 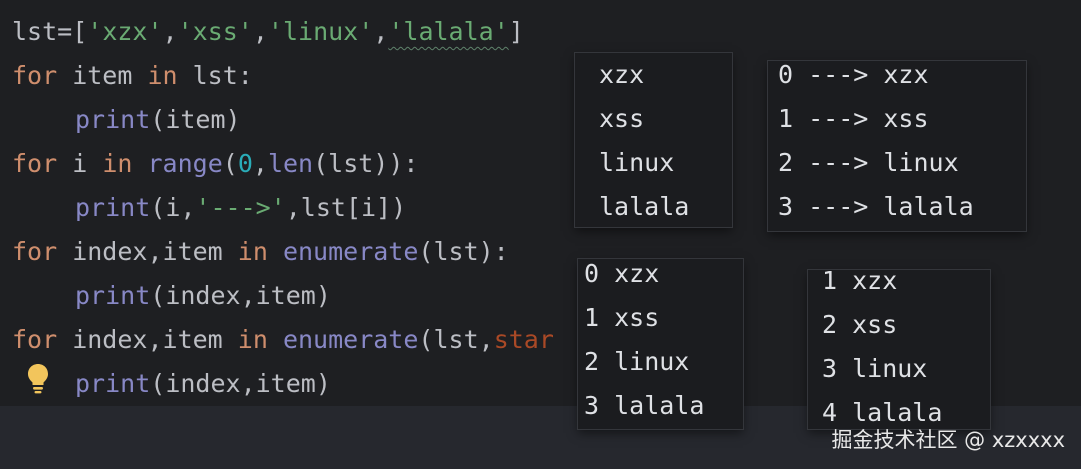 I want to click on output-panel-enumerate: 0 xzx 1 xss 2 linux 3 lalala, so click(x=660, y=344).